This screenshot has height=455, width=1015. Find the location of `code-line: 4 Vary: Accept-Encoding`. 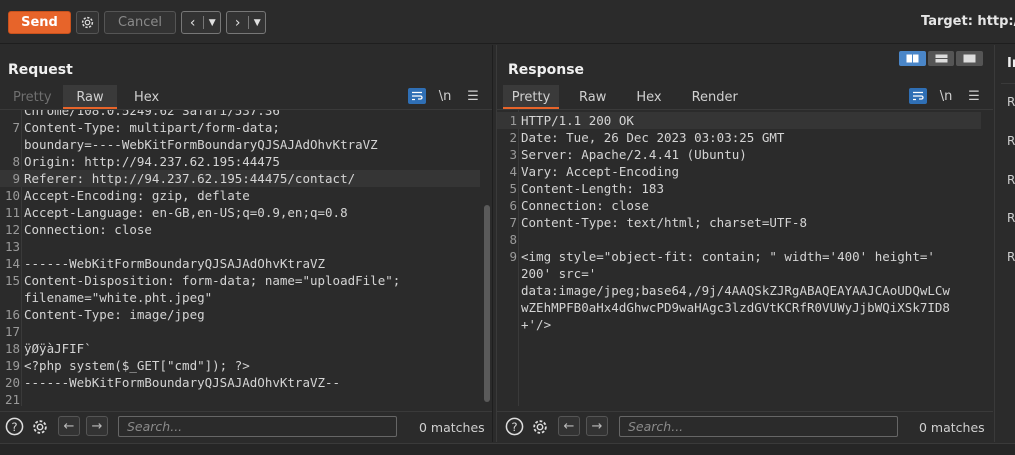

code-line: 4 Vary: Accept-Encoding is located at coordinates (594, 171).